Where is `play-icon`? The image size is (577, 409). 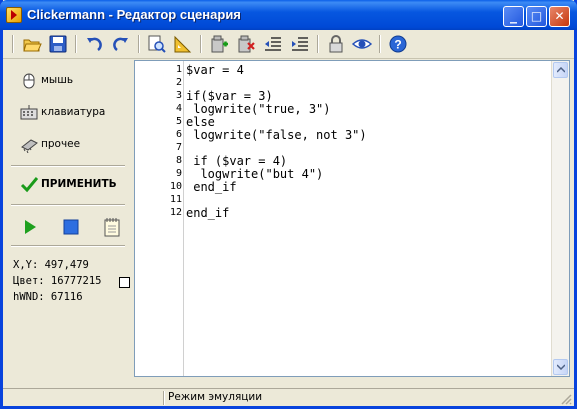
play-icon is located at coordinates (30, 227).